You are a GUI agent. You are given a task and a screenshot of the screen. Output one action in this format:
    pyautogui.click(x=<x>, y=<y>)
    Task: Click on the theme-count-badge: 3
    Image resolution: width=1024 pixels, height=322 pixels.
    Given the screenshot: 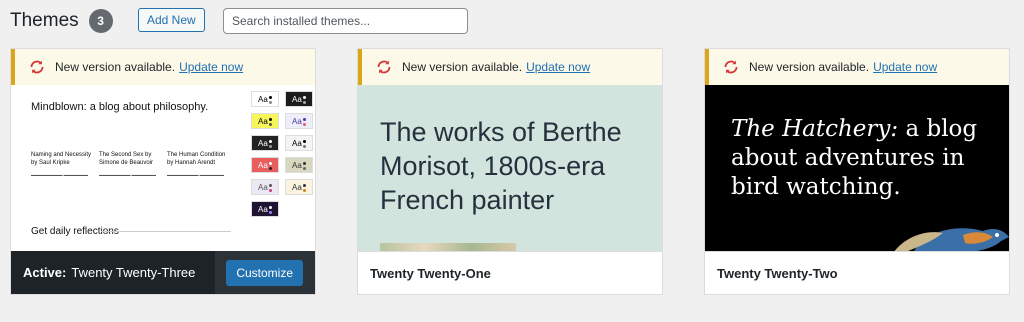 What is the action you would take?
    pyautogui.click(x=100, y=21)
    